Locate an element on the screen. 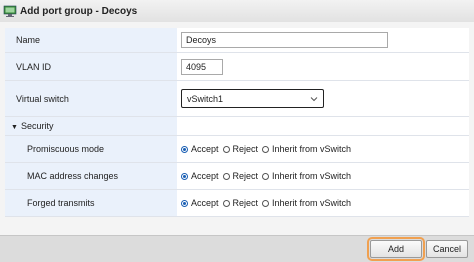 The width and height of the screenshot is (474, 262). name-label: Name is located at coordinates (91, 40).